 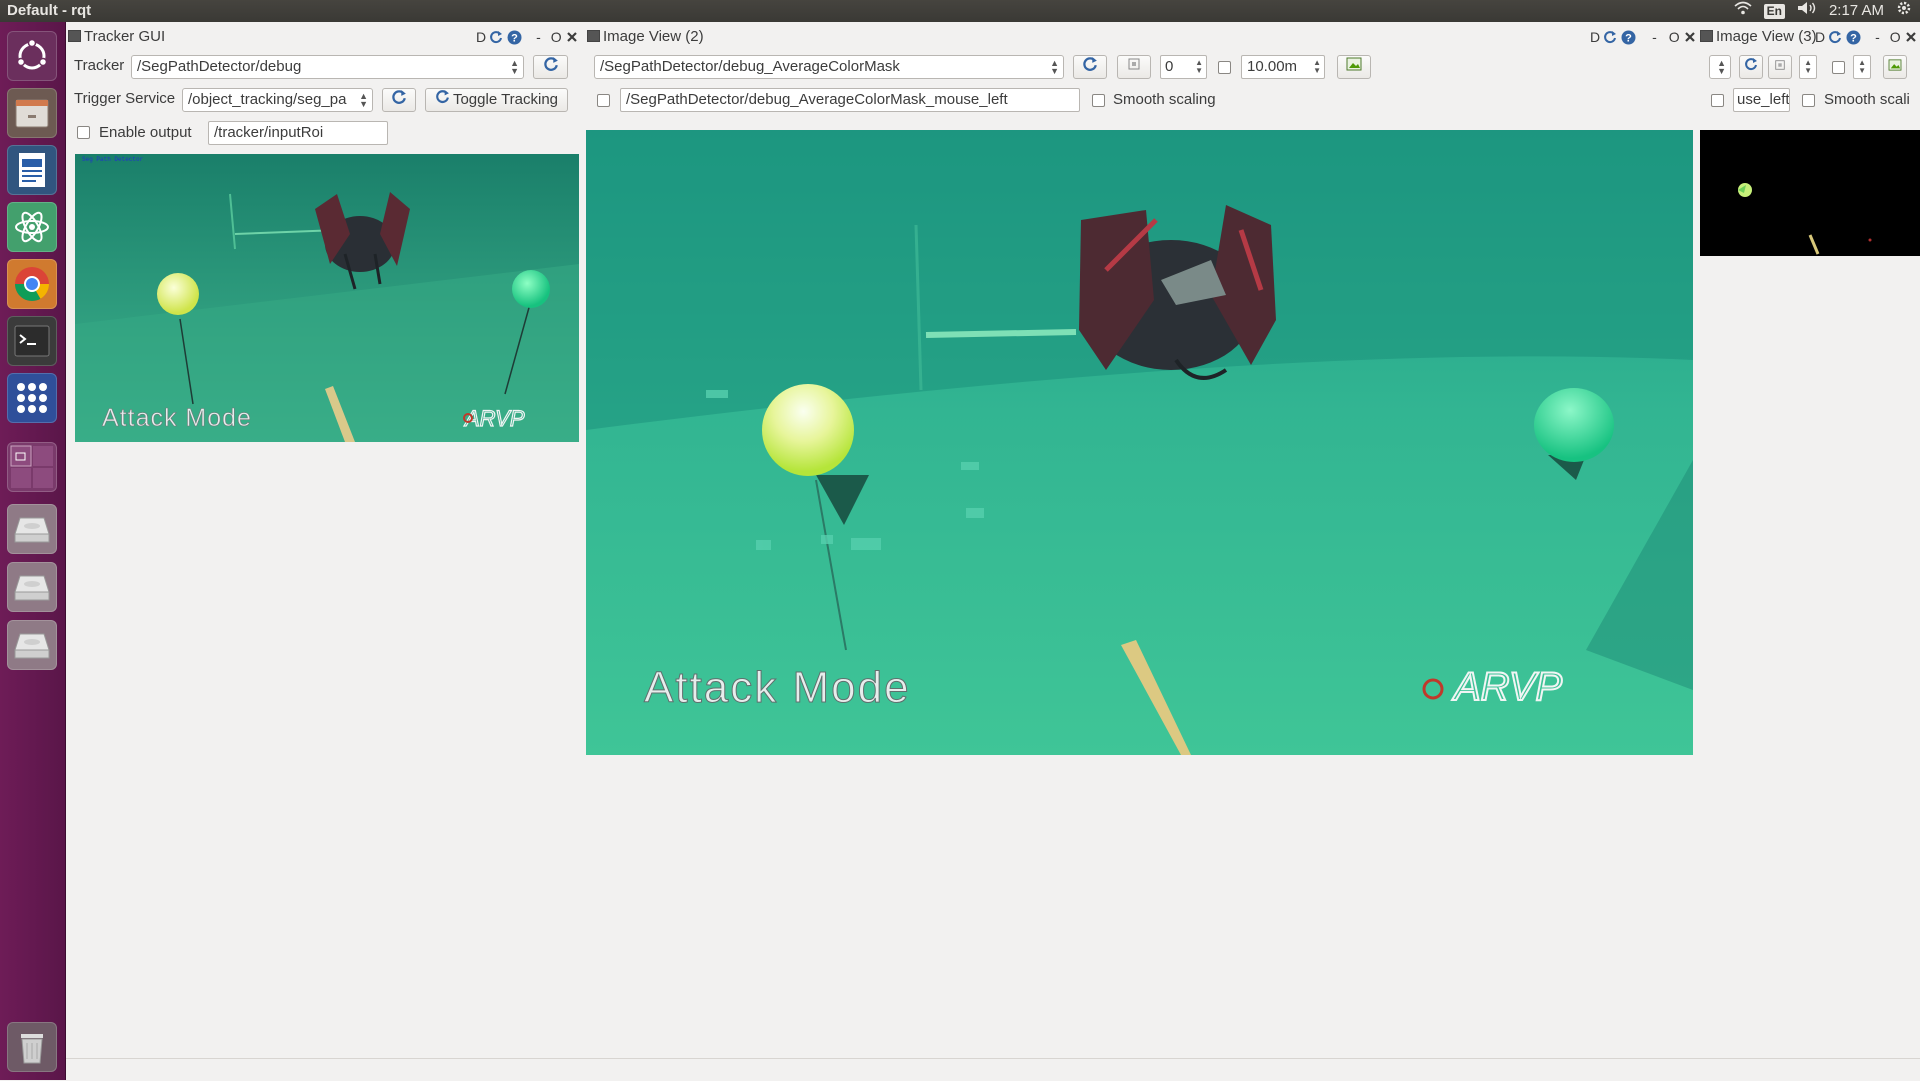 I want to click on image-topic-select-3: ▲ ▼, so click(x=1720, y=67).